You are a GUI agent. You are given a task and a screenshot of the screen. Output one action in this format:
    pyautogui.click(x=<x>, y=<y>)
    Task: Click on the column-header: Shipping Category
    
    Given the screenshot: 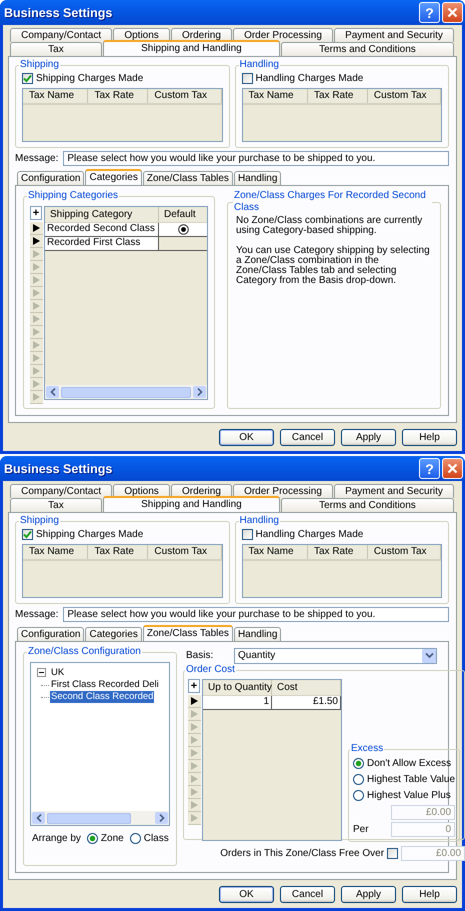 What is the action you would take?
    pyautogui.click(x=102, y=214)
    